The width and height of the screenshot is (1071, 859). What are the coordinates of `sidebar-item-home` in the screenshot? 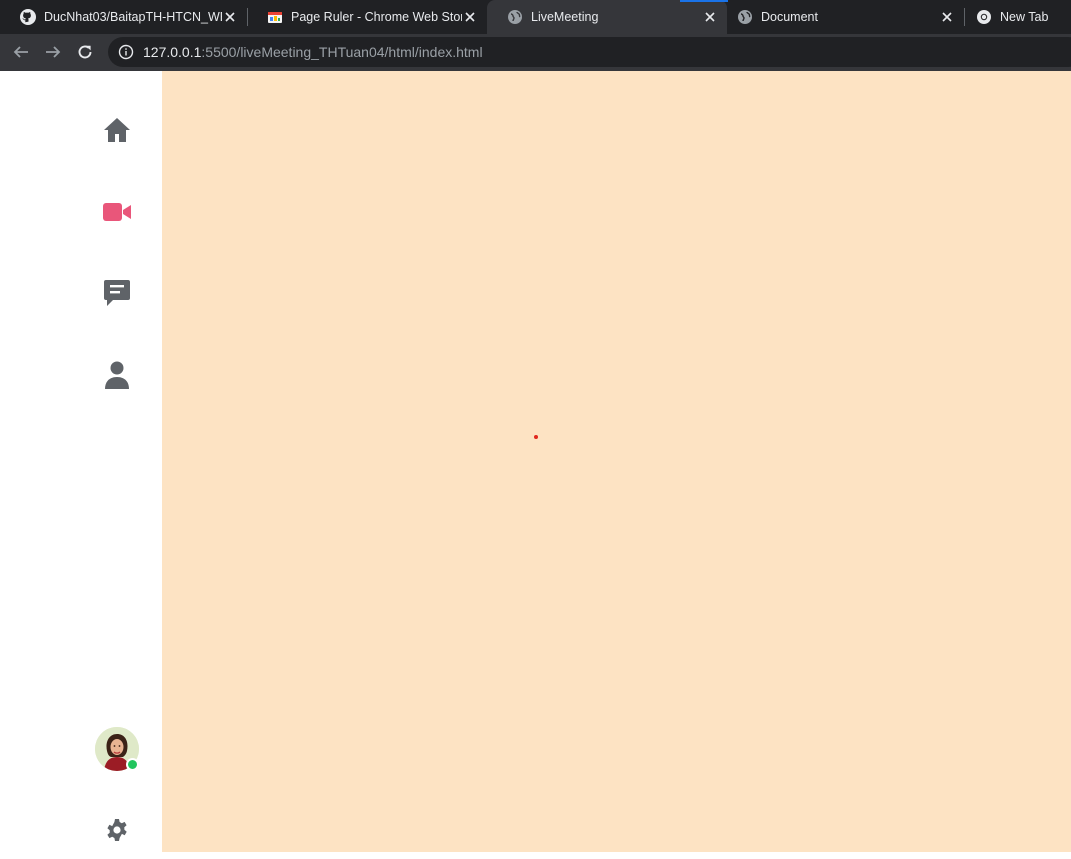 It's located at (117, 130).